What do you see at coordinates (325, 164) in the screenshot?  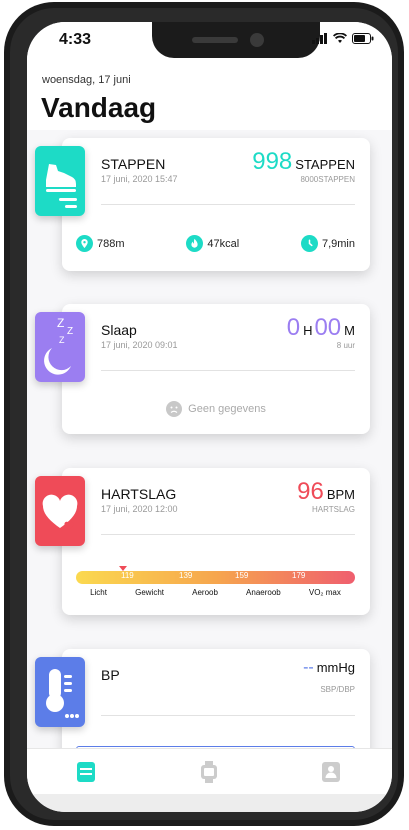 I see `steps-unit: STAPPEN` at bounding box center [325, 164].